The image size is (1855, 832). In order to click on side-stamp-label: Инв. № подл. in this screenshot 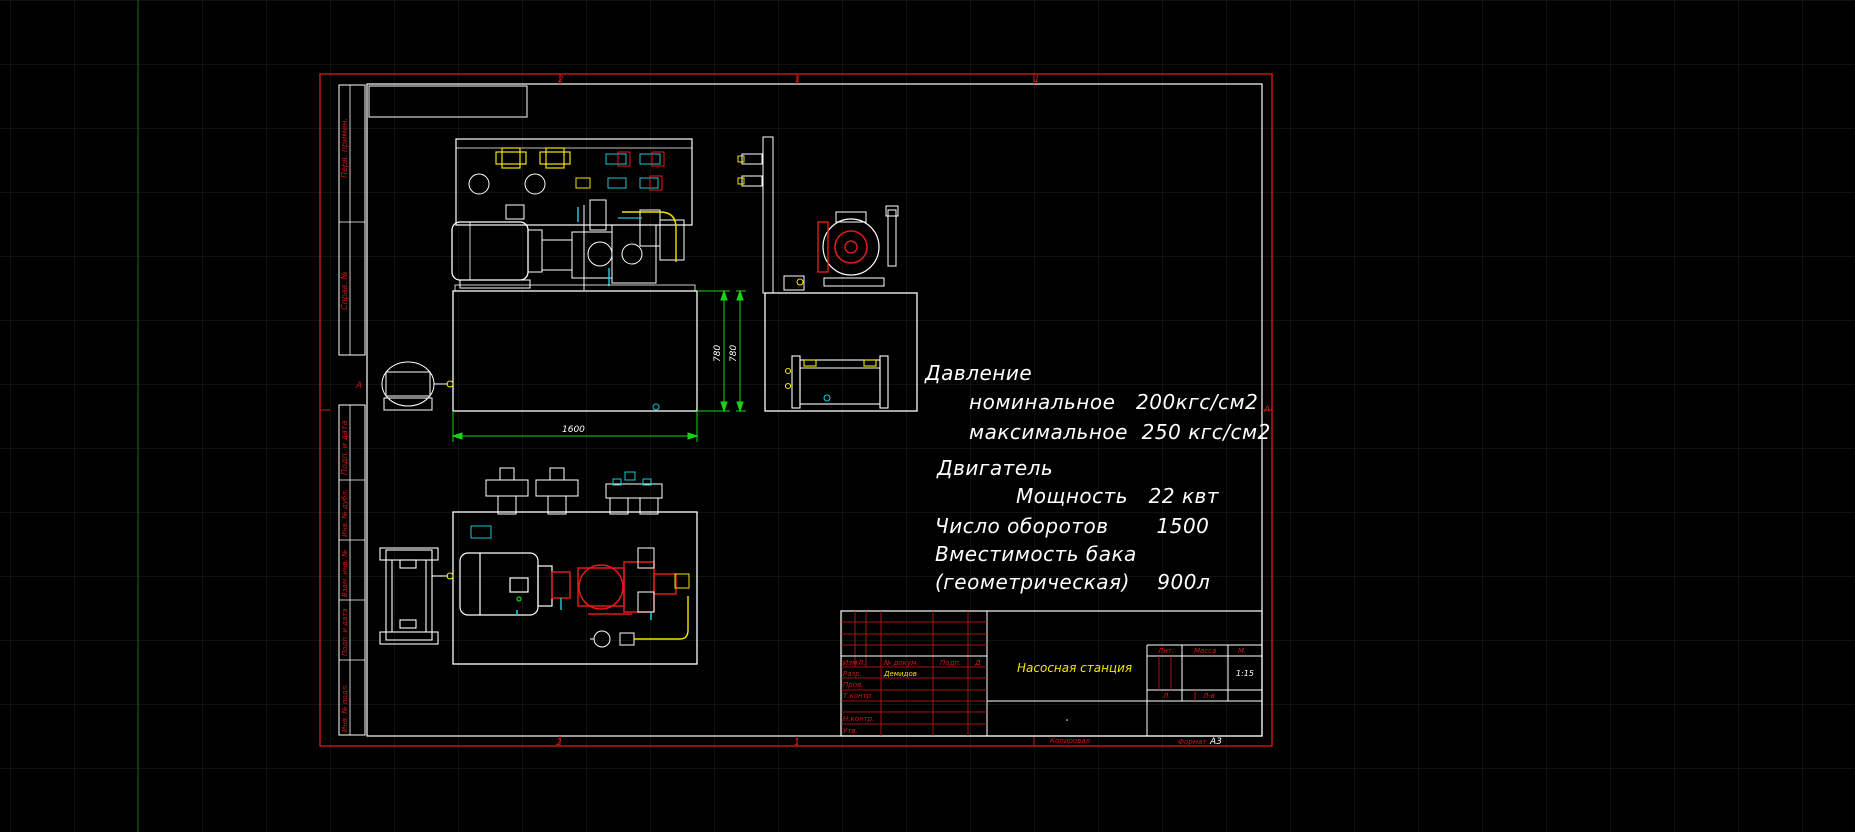, I will do `click(345, 708)`.